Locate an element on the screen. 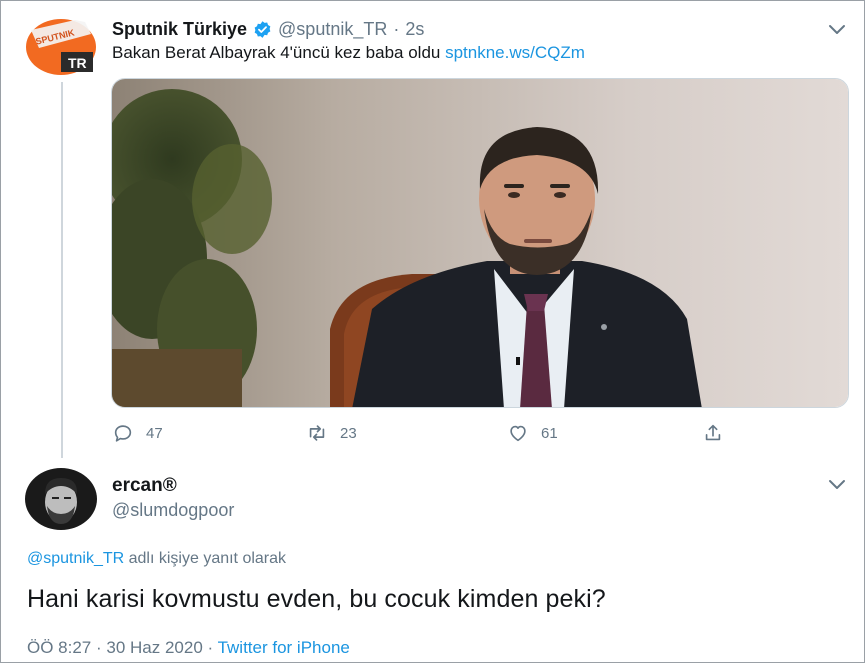 The height and width of the screenshot is (663, 865). share-icon is located at coordinates (713, 432).